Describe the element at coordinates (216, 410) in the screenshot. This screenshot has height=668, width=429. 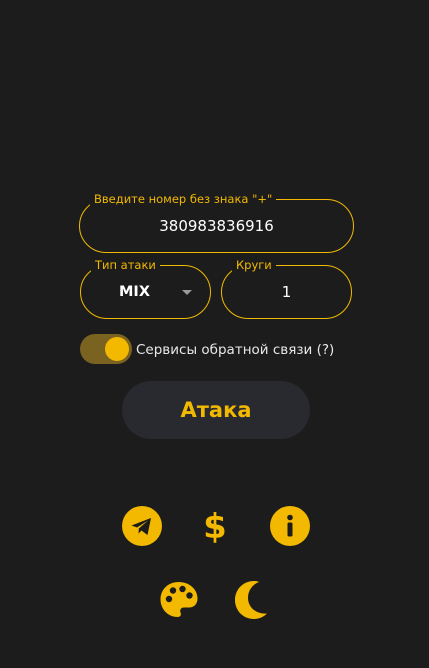
I see `attack-button: Атака` at that location.